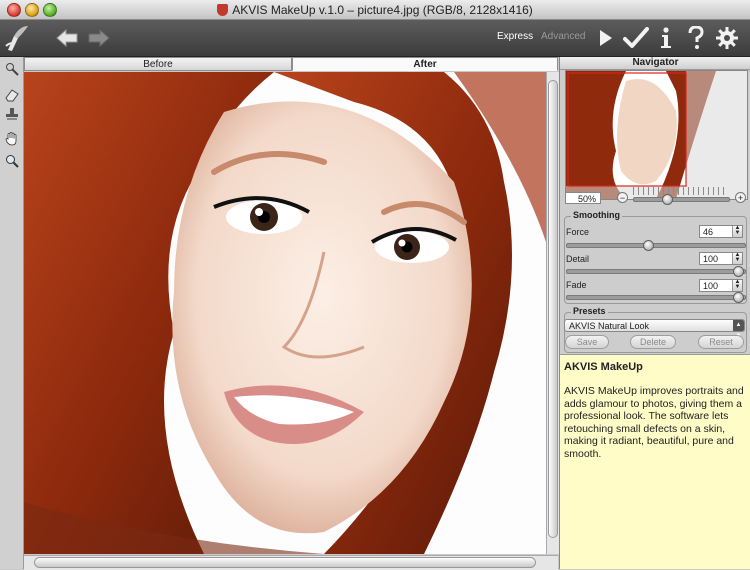 The image size is (750, 570). What do you see at coordinates (606, 38) in the screenshot?
I see `run-play-icon` at bounding box center [606, 38].